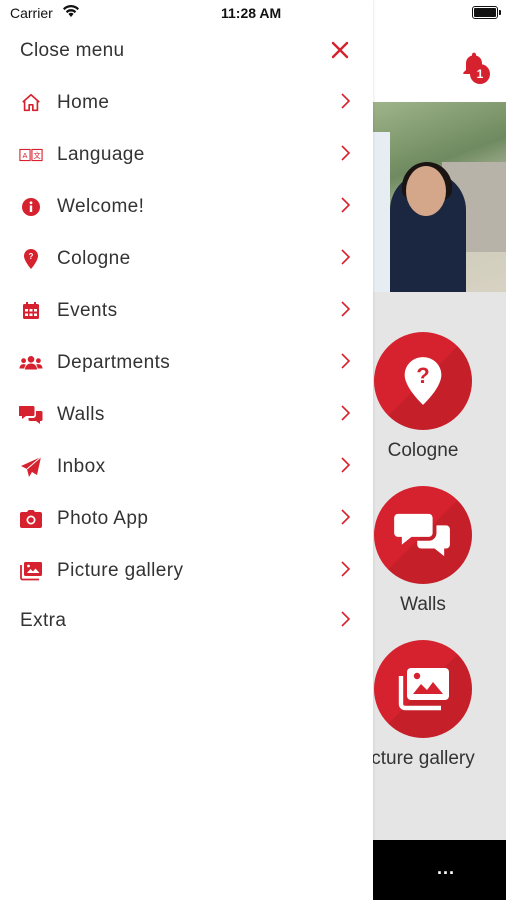  What do you see at coordinates (87, 310) in the screenshot?
I see `menu-item-label: Events` at bounding box center [87, 310].